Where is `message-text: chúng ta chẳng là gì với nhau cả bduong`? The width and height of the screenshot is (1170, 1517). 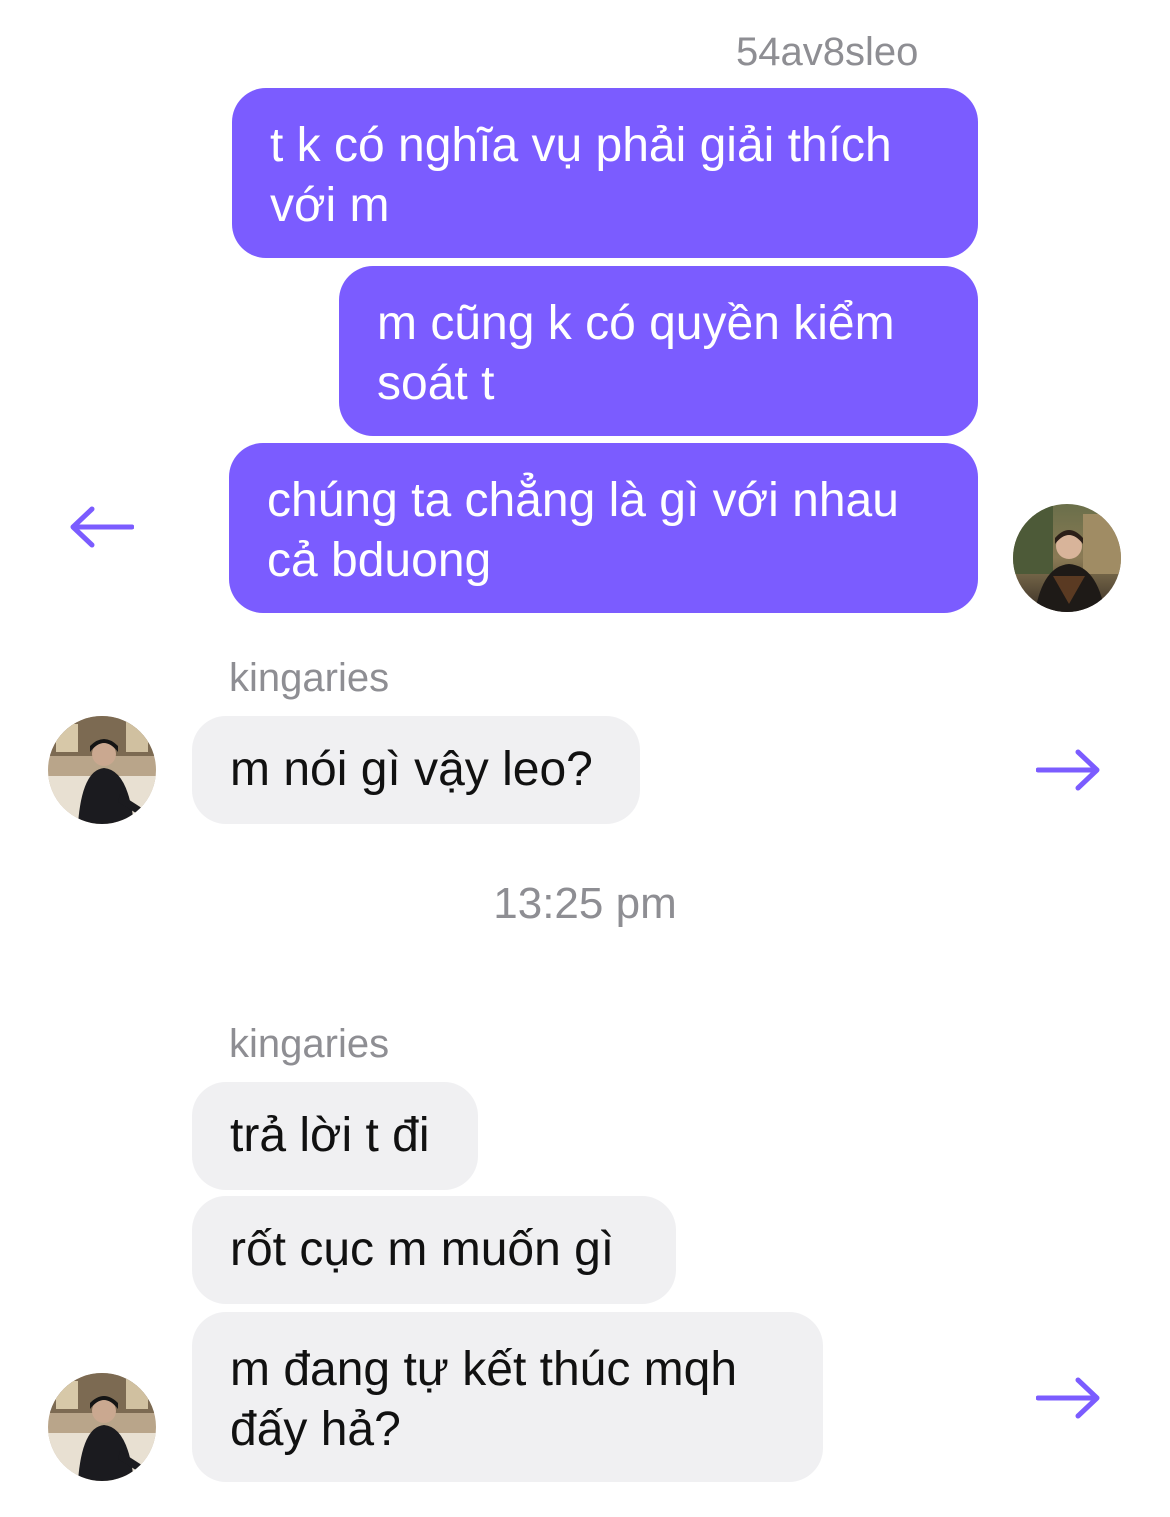 message-text: chúng ta chẳng là gì với nhau cả bduong is located at coordinates (583, 530).